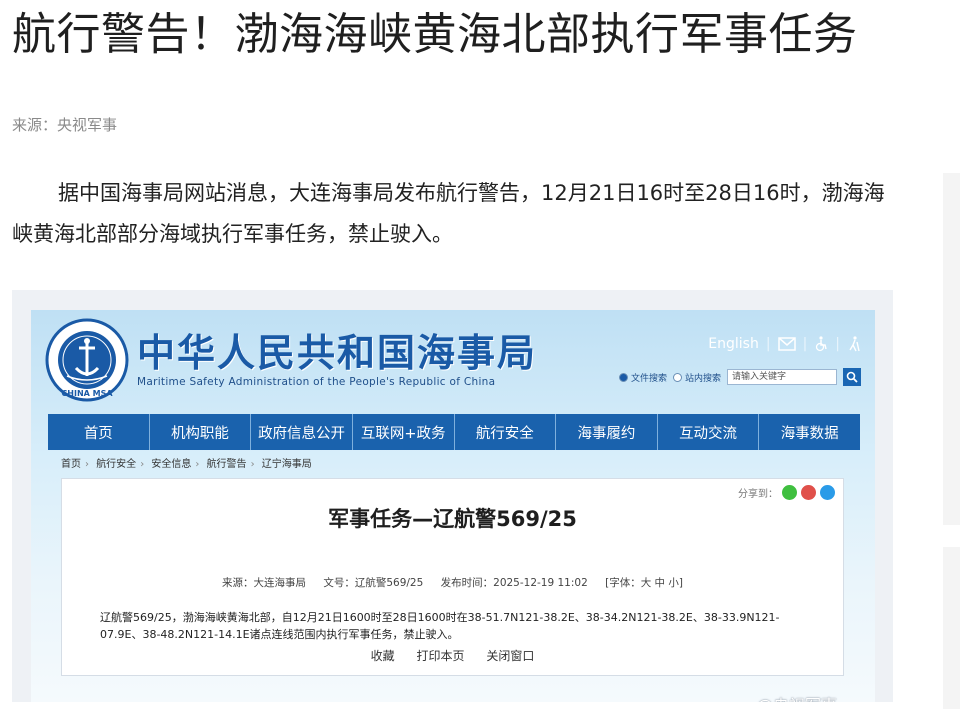 This screenshot has width=960, height=709. I want to click on nav-item-gov-info: 政府信息公开, so click(302, 432).